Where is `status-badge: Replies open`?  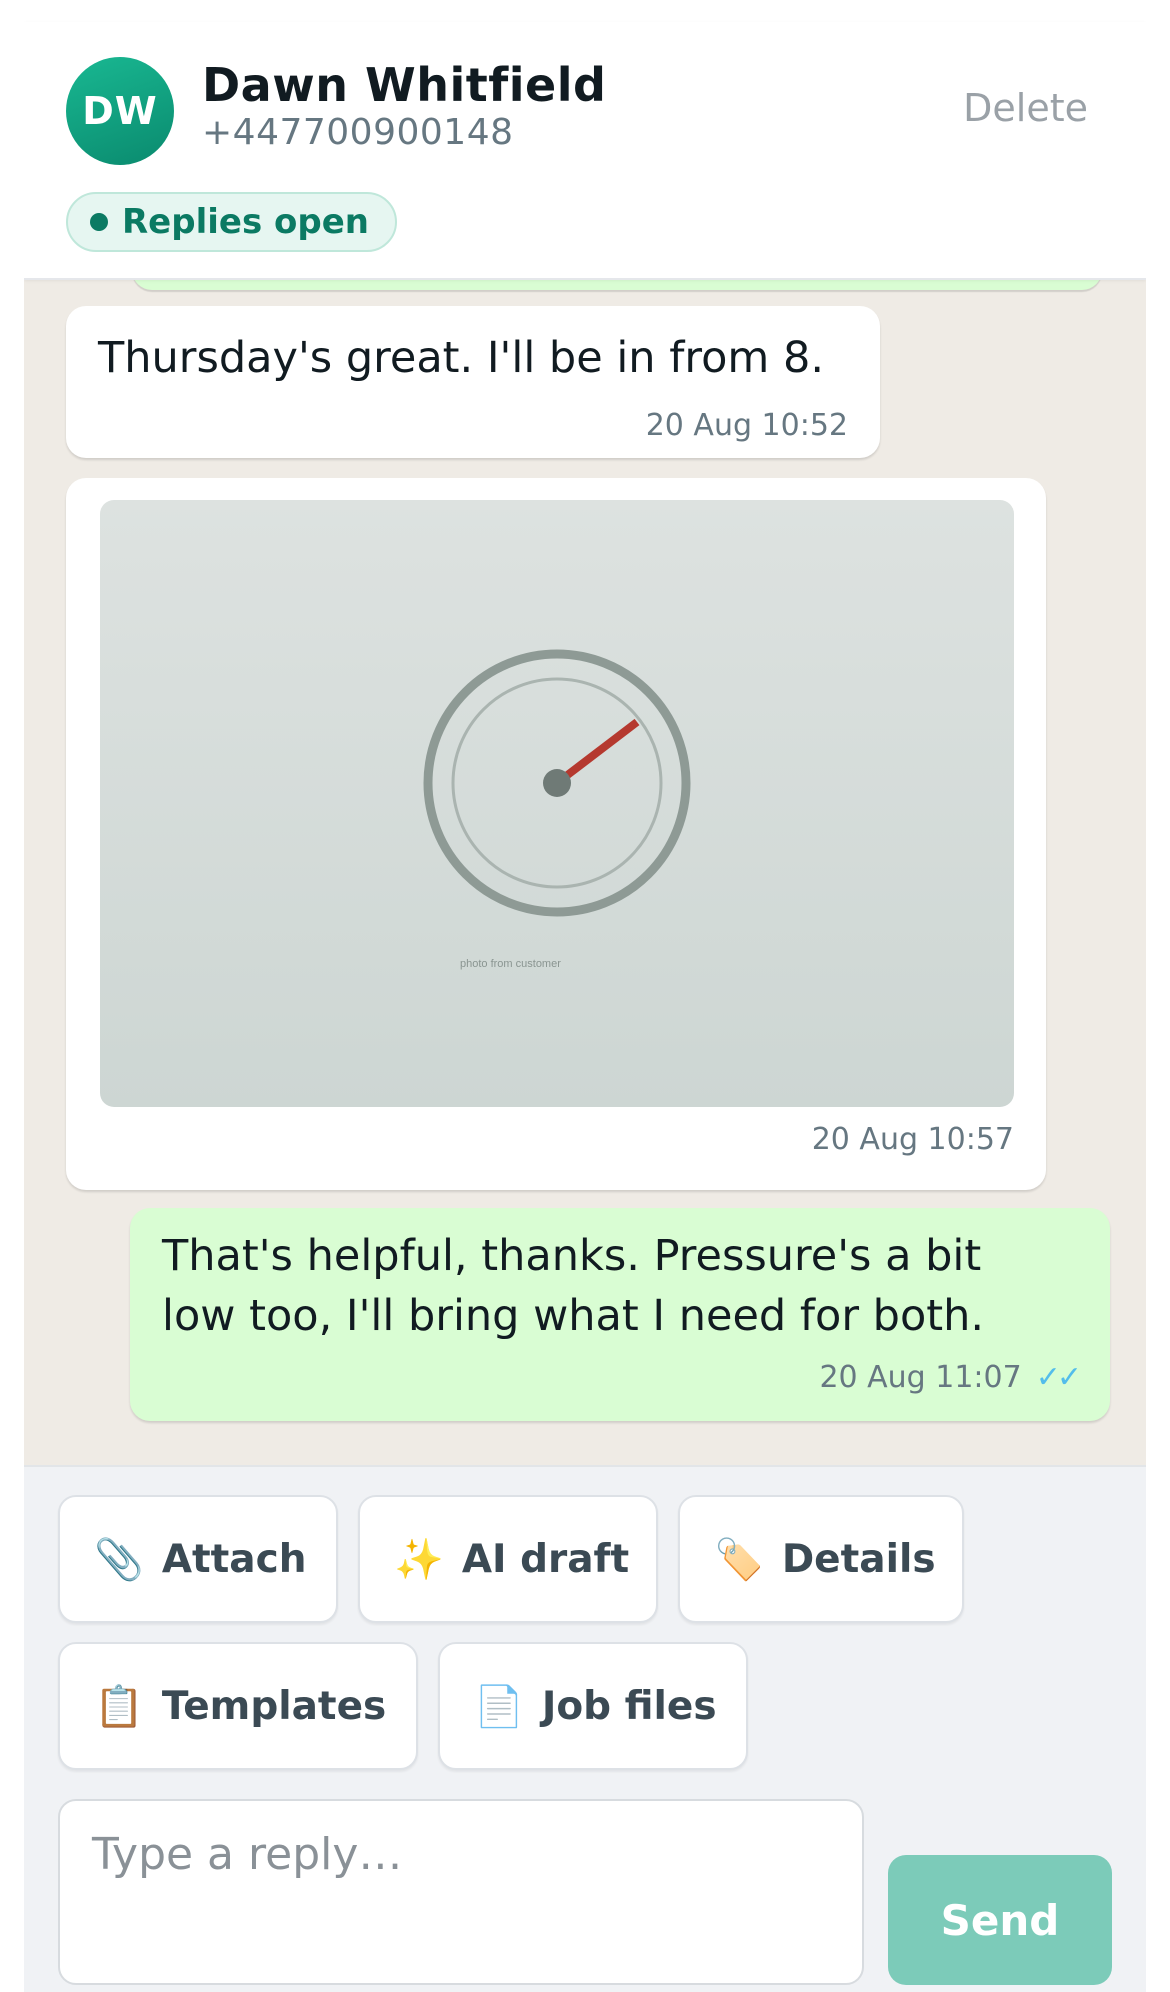 status-badge: Replies open is located at coordinates (231, 222).